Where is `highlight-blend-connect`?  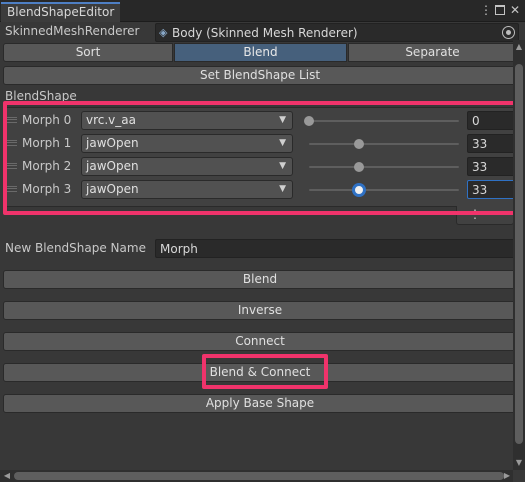 highlight-blend-connect is located at coordinates (265, 371).